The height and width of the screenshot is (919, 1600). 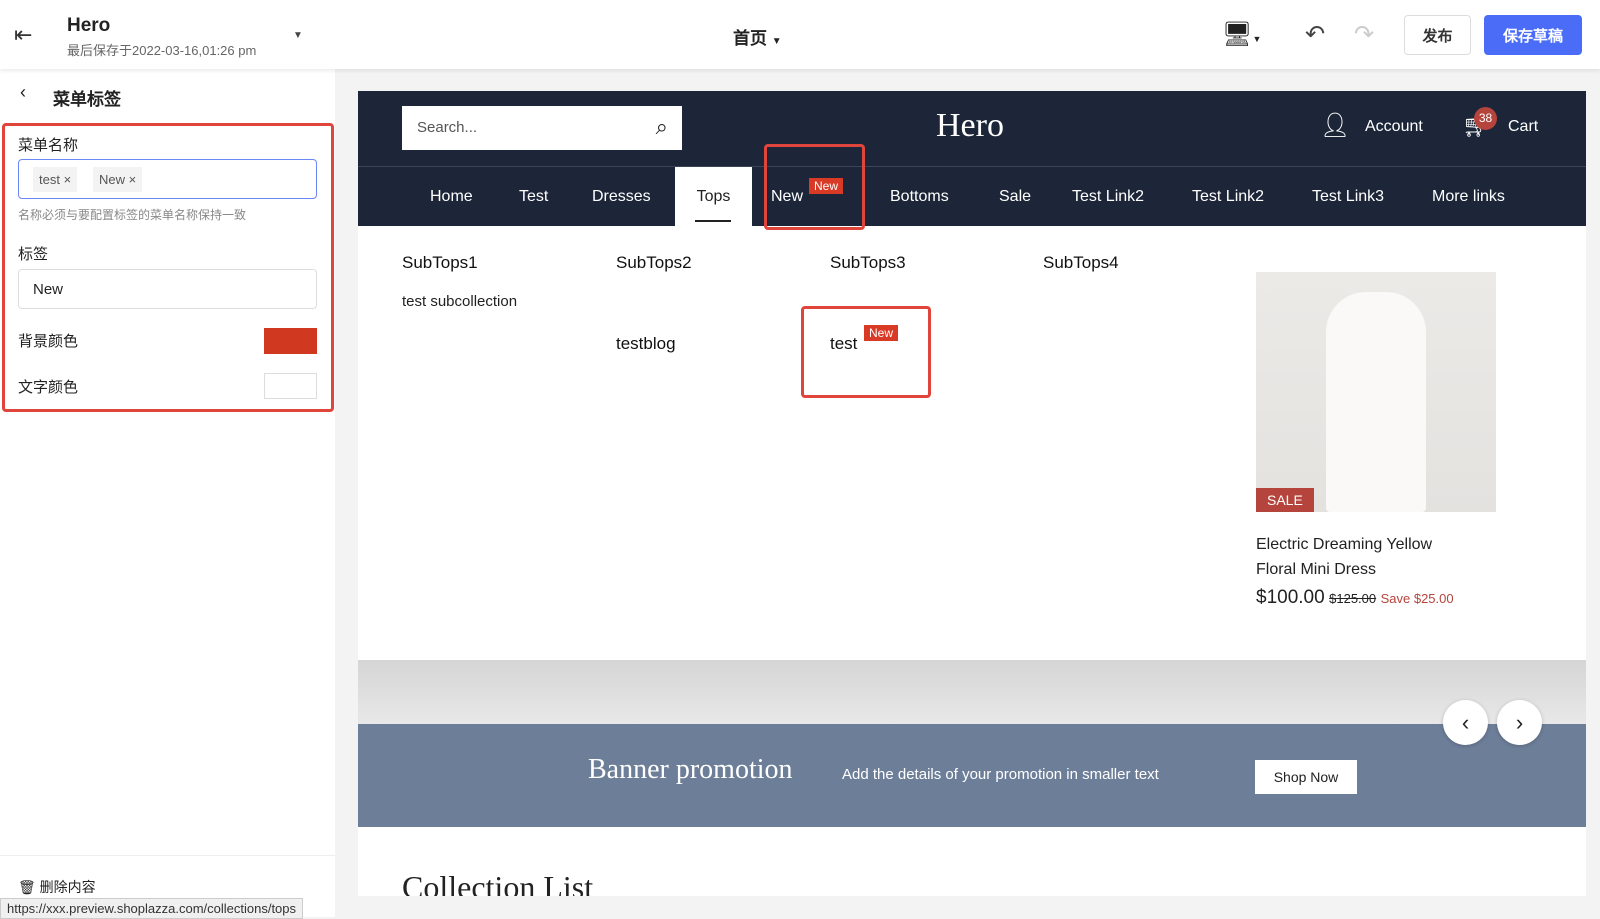 I want to click on product-price-row: $100.00 $125.00 Save $25.00, so click(x=1355, y=598).